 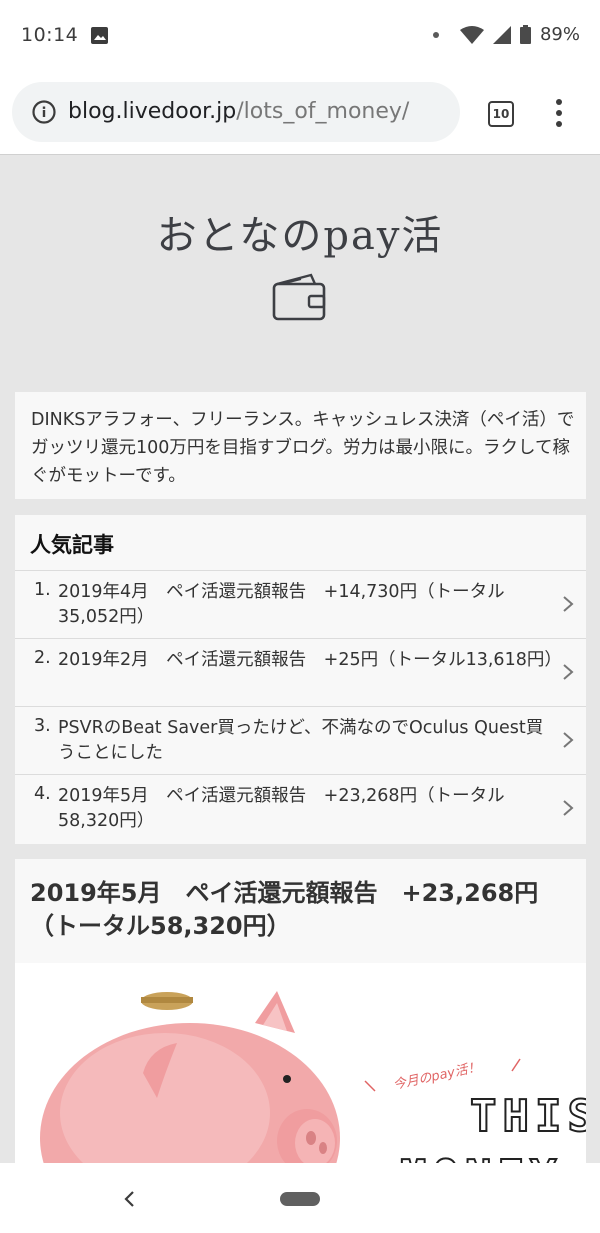 What do you see at coordinates (308, 605) in the screenshot?
I see `popular-item-title: 2019年4月 ペイ活還元額報告 +14,730円（トータル35,052円）` at bounding box center [308, 605].